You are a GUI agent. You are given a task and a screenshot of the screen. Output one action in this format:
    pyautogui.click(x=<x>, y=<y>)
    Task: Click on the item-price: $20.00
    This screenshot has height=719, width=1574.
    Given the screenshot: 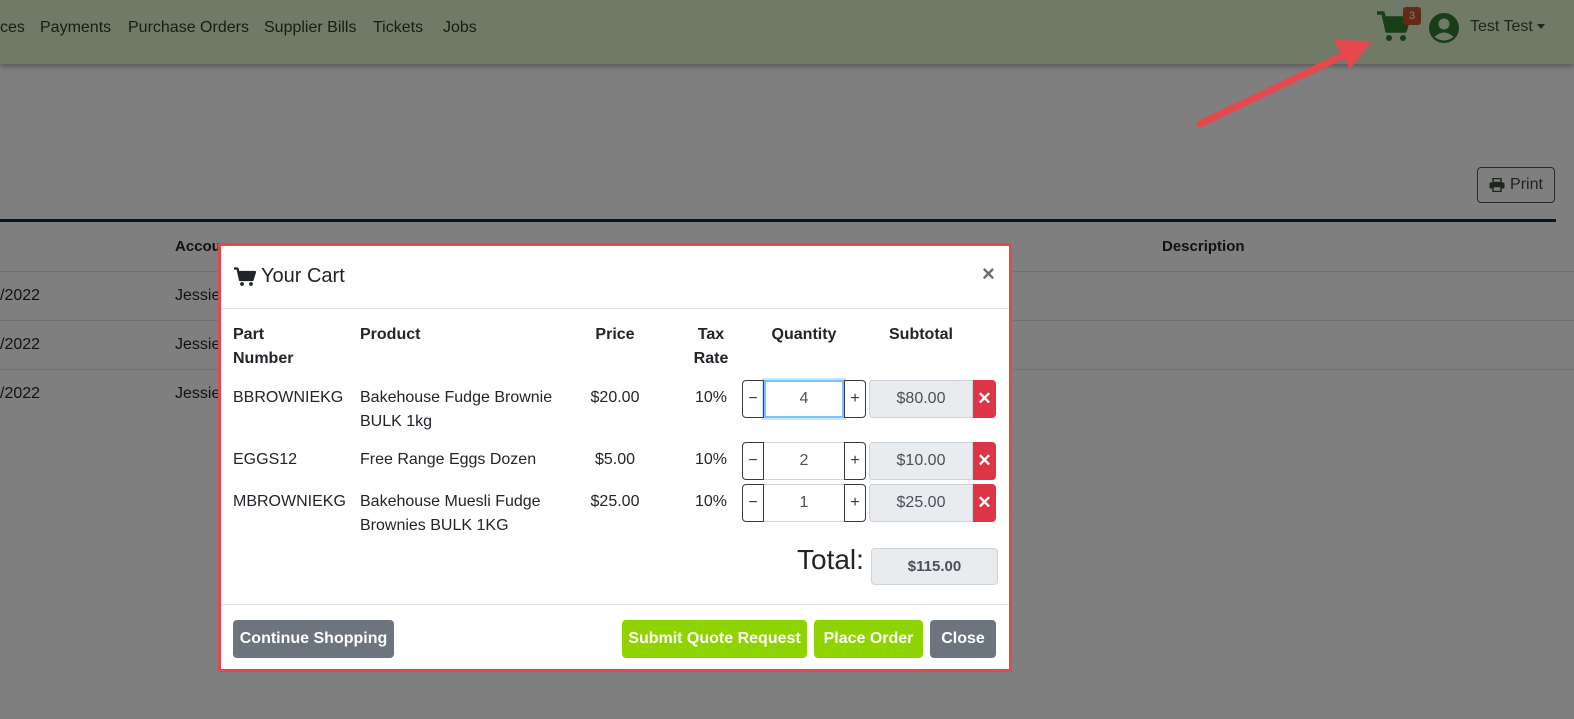 What is the action you would take?
    pyautogui.click(x=615, y=397)
    